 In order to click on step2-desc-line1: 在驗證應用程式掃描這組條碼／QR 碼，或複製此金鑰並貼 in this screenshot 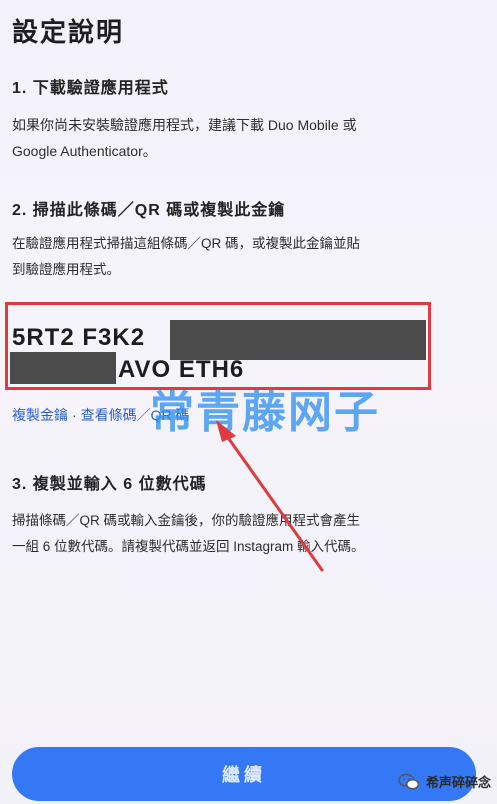, I will do `click(186, 243)`.